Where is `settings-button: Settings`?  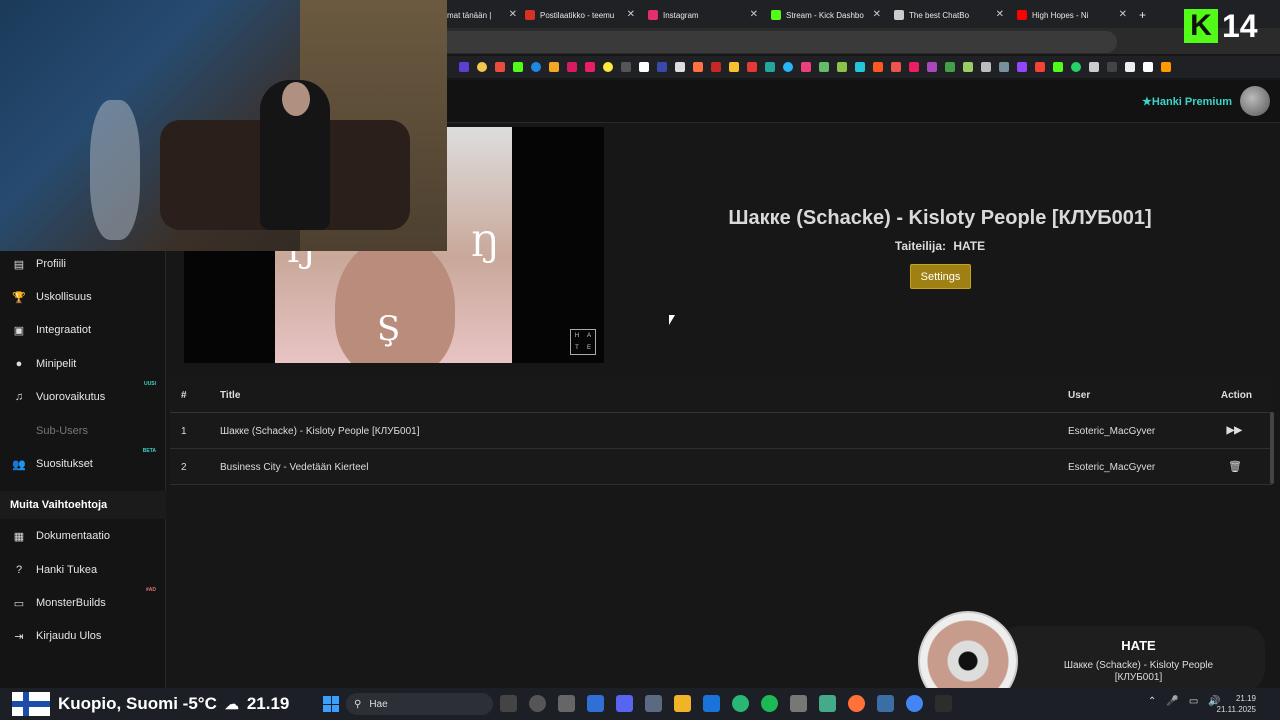 settings-button: Settings is located at coordinates (940, 276).